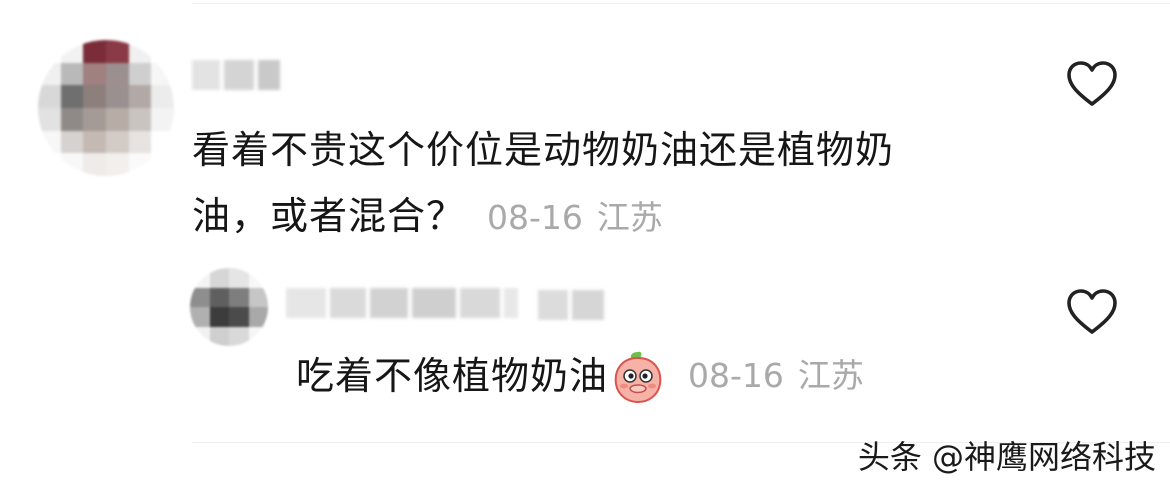 This screenshot has width=1170, height=483. What do you see at coordinates (638, 377) in the screenshot?
I see `peach-cover-mouth-emoji-icon` at bounding box center [638, 377].